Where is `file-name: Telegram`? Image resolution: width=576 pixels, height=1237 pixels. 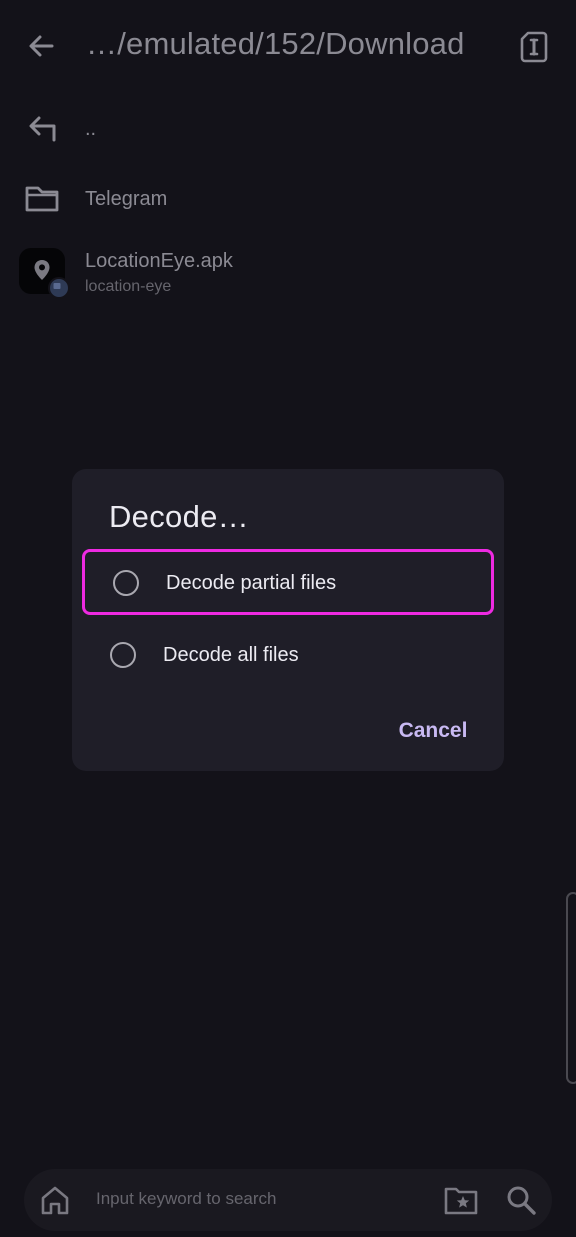
file-name: Telegram is located at coordinates (126, 199).